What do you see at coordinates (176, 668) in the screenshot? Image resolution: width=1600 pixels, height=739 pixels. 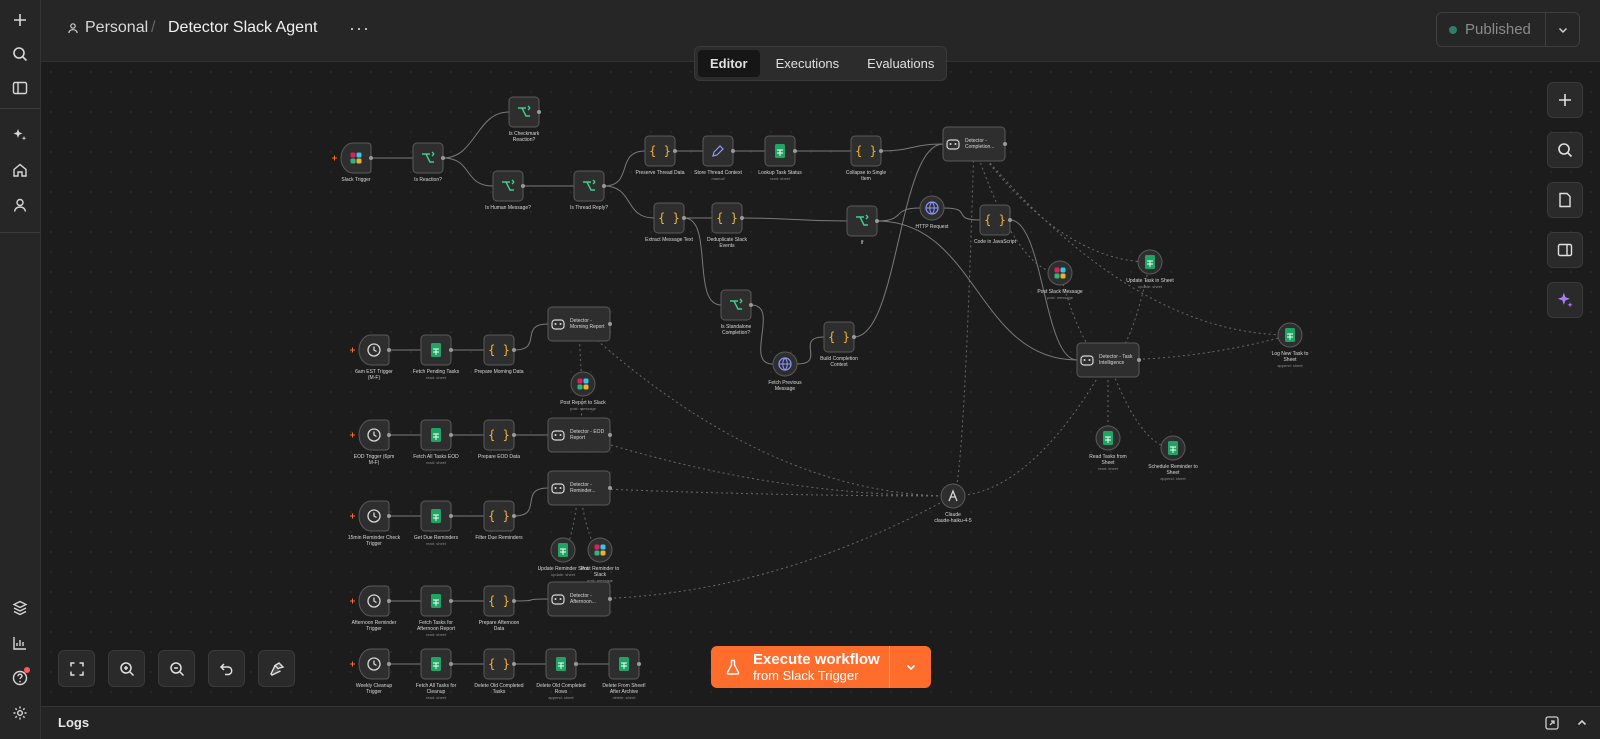 I see `zoom-out-button` at bounding box center [176, 668].